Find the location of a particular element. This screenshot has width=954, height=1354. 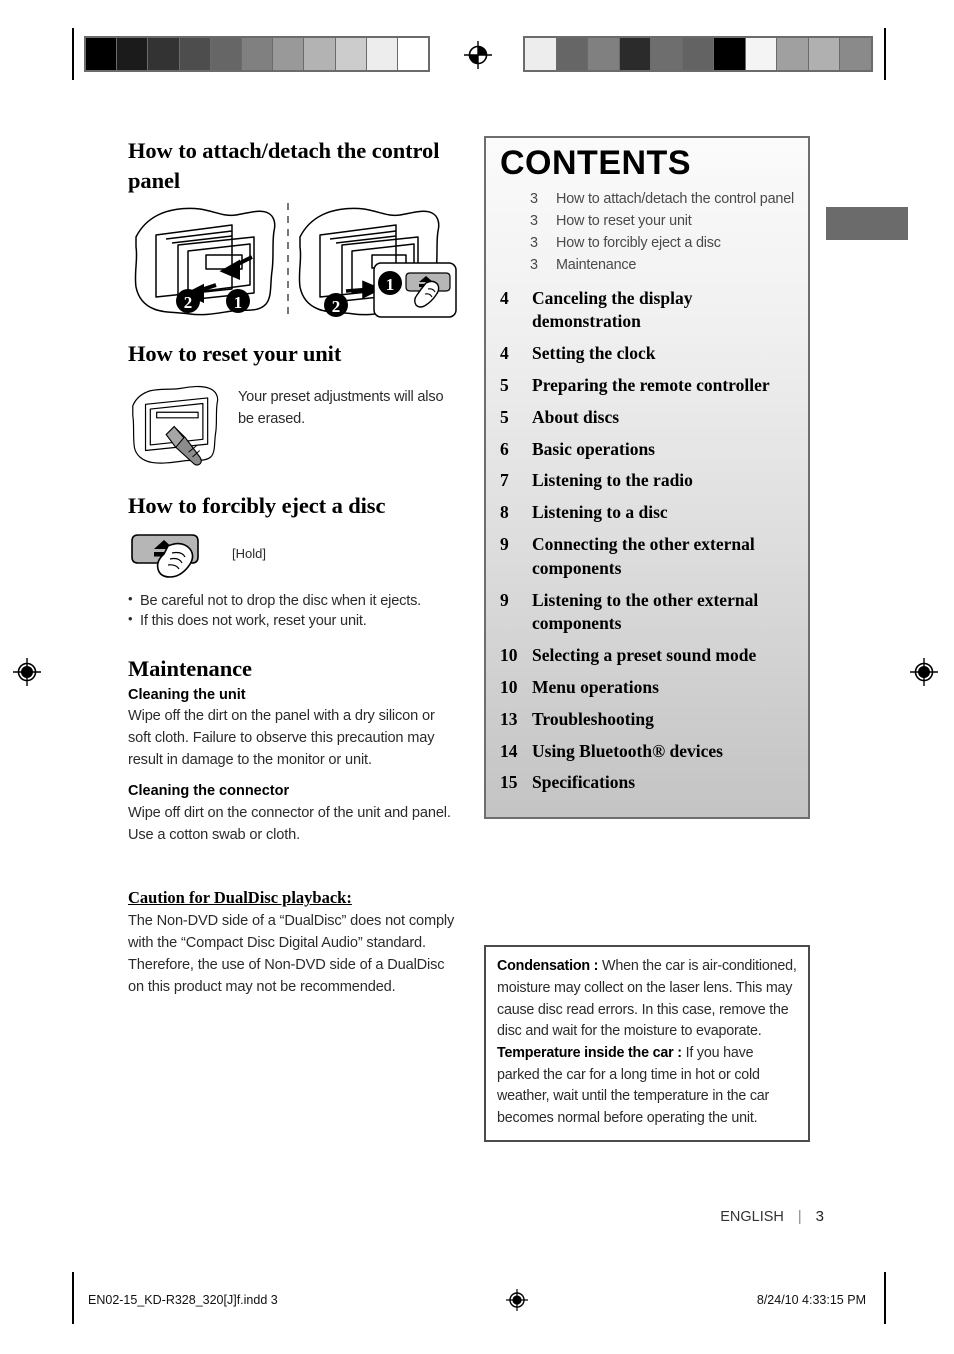

step-badge-1: 1 is located at coordinates (238, 302).